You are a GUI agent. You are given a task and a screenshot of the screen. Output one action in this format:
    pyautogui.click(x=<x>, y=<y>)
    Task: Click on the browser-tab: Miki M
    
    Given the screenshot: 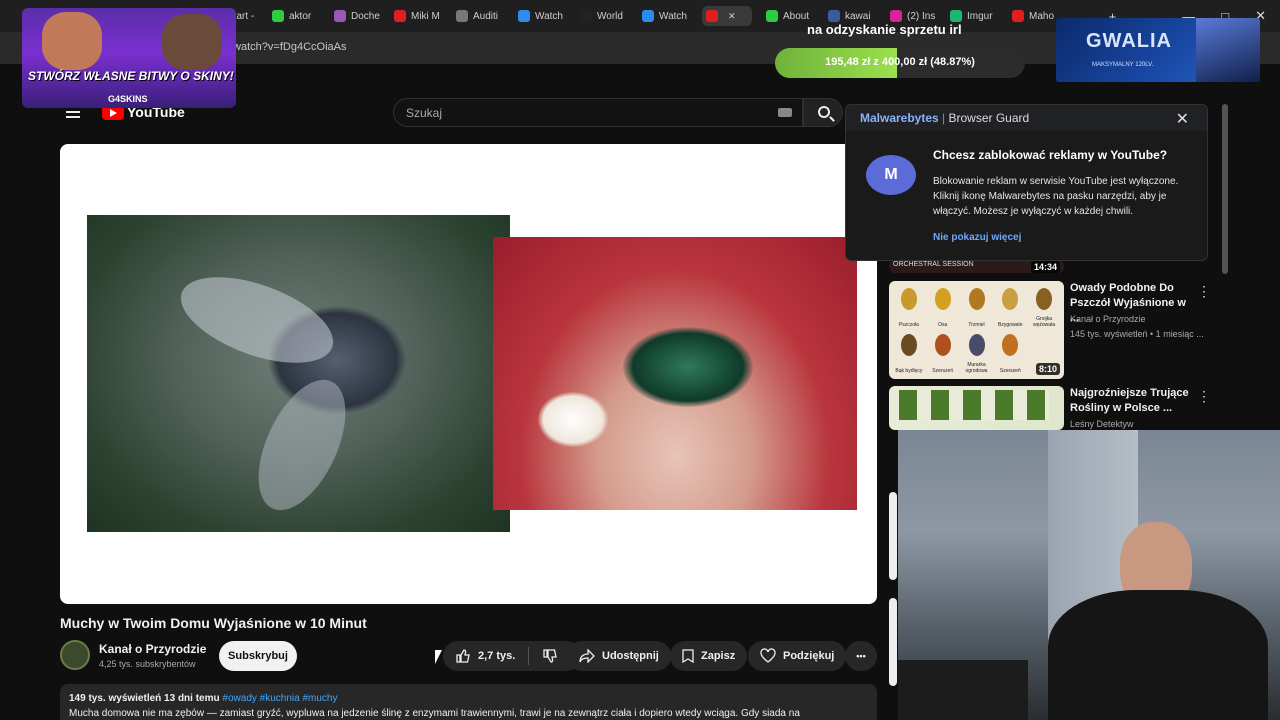 What is the action you would take?
    pyautogui.click(x=422, y=16)
    